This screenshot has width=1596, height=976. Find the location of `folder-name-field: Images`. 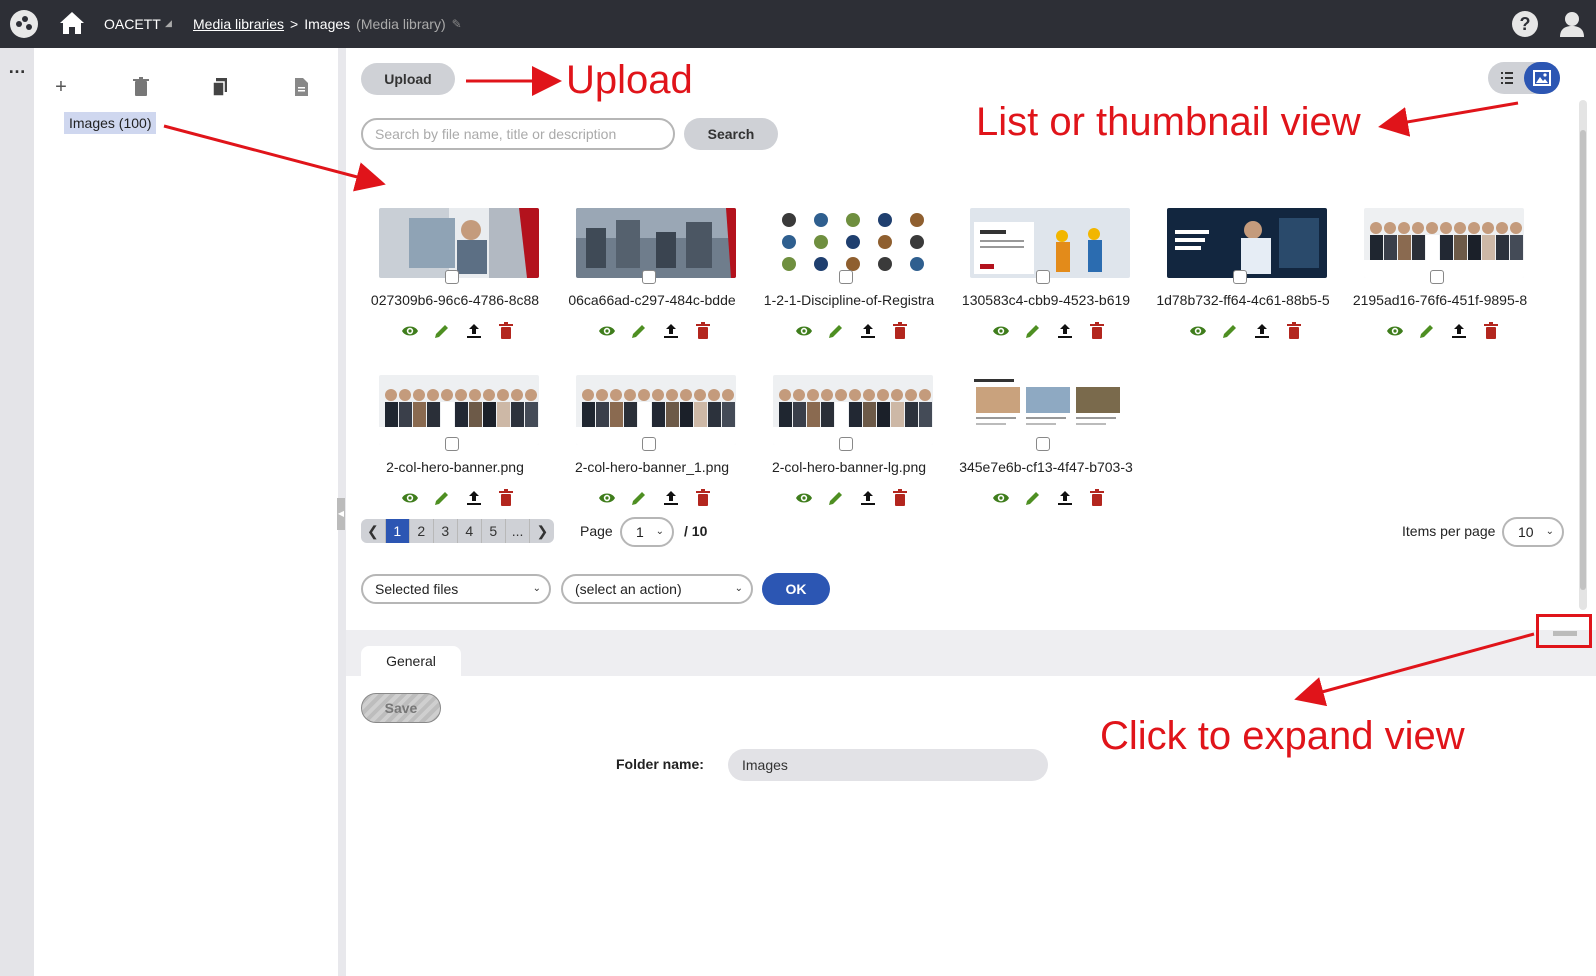

folder-name-field: Images is located at coordinates (888, 765).